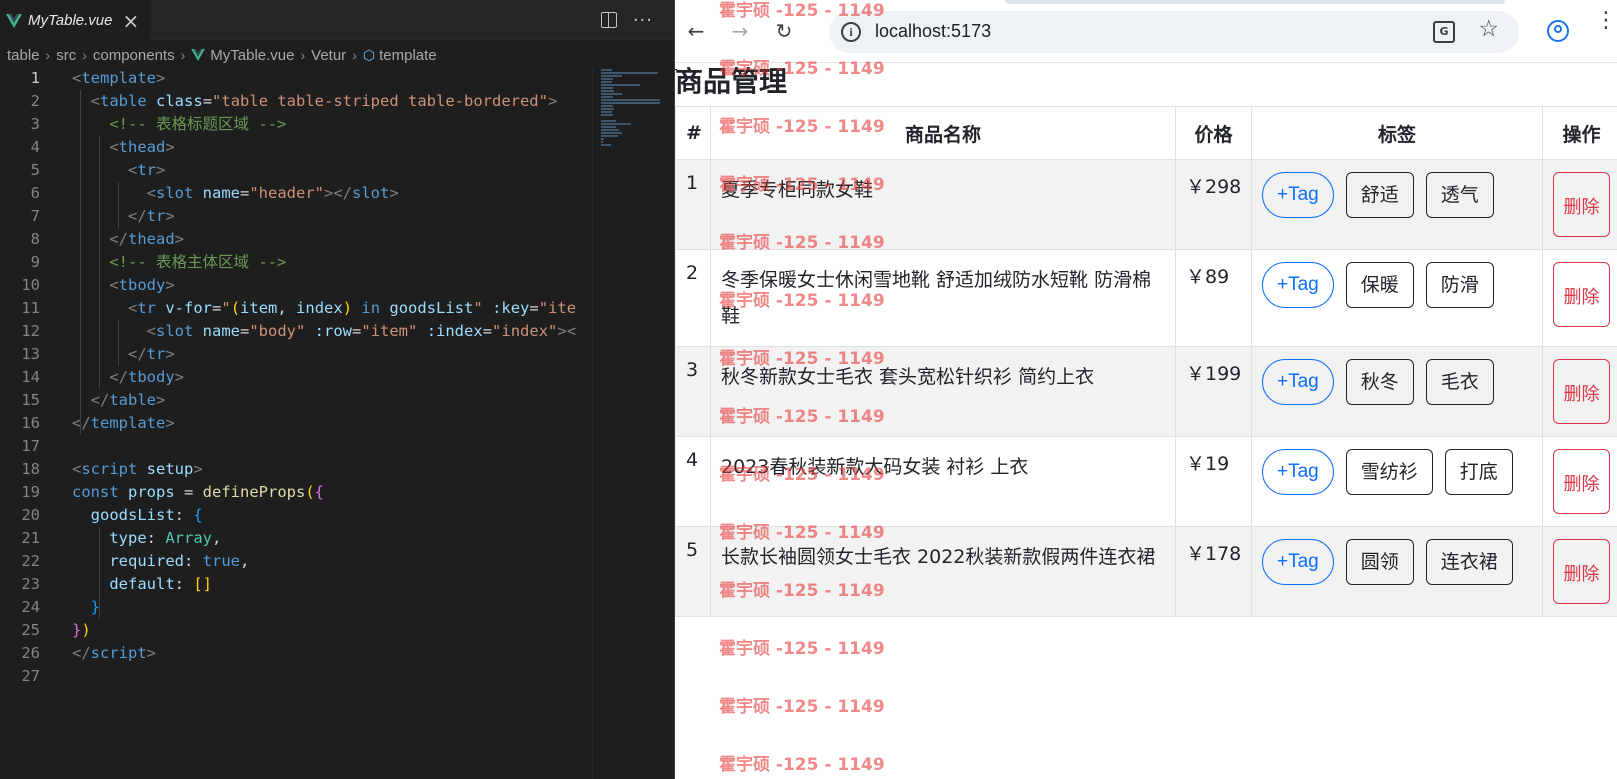 The height and width of the screenshot is (779, 1617). I want to click on breadcrumb-item: components, so click(134, 55).